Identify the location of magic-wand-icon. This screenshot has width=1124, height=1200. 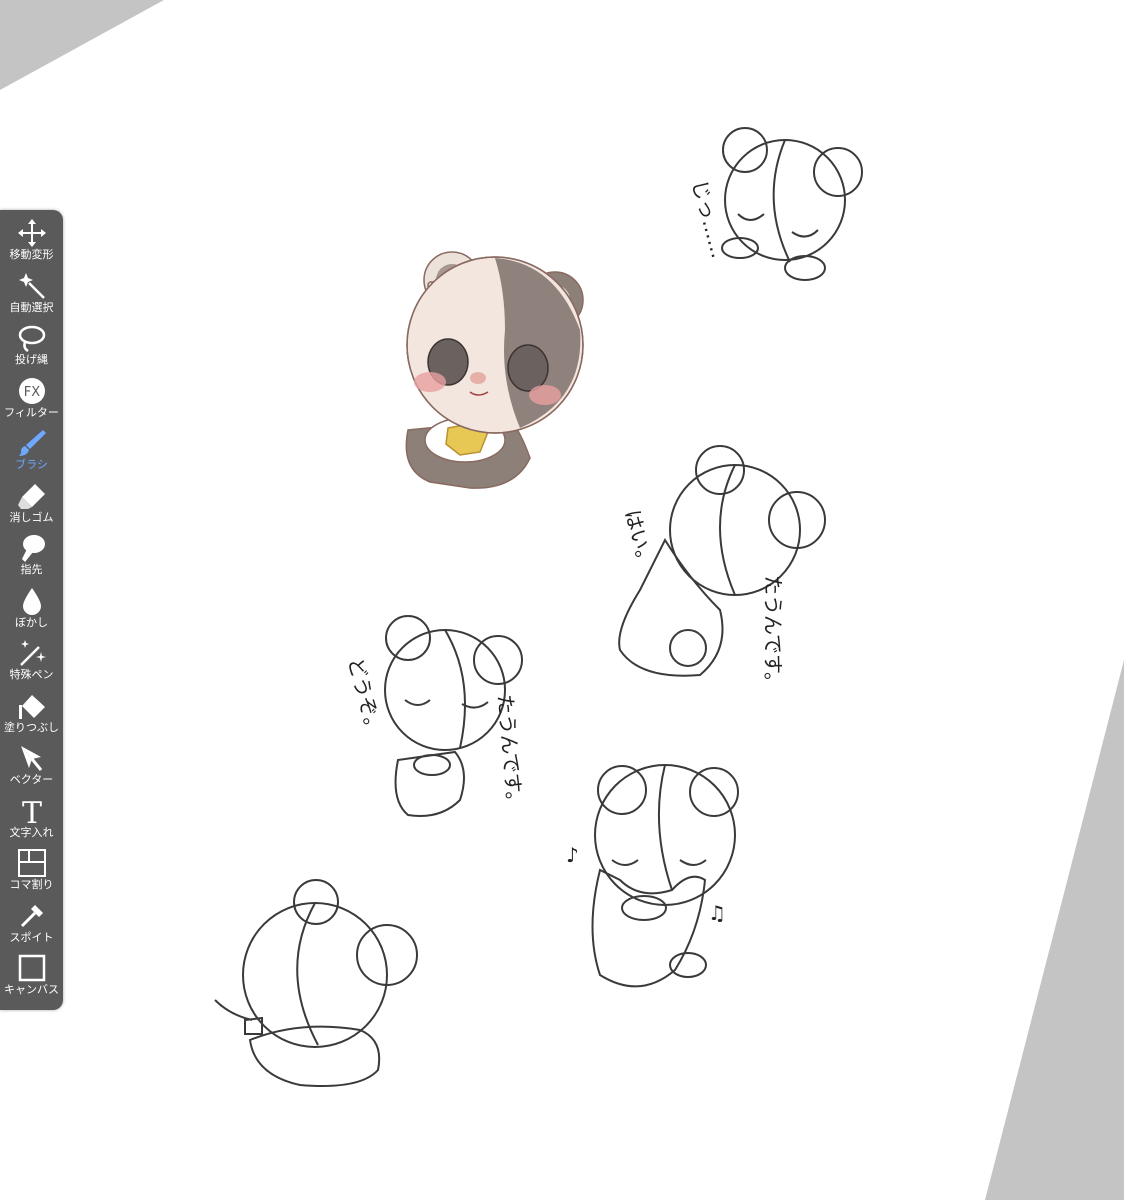
(32, 286).